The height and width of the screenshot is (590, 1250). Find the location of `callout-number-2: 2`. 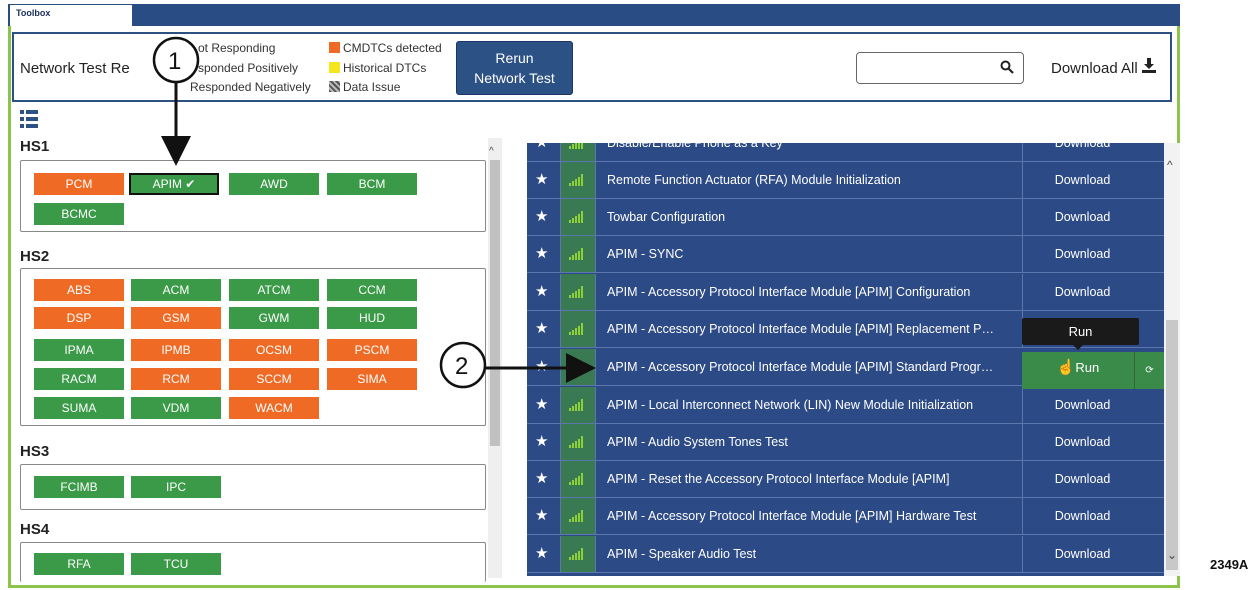

callout-number-2: 2 is located at coordinates (461, 366).